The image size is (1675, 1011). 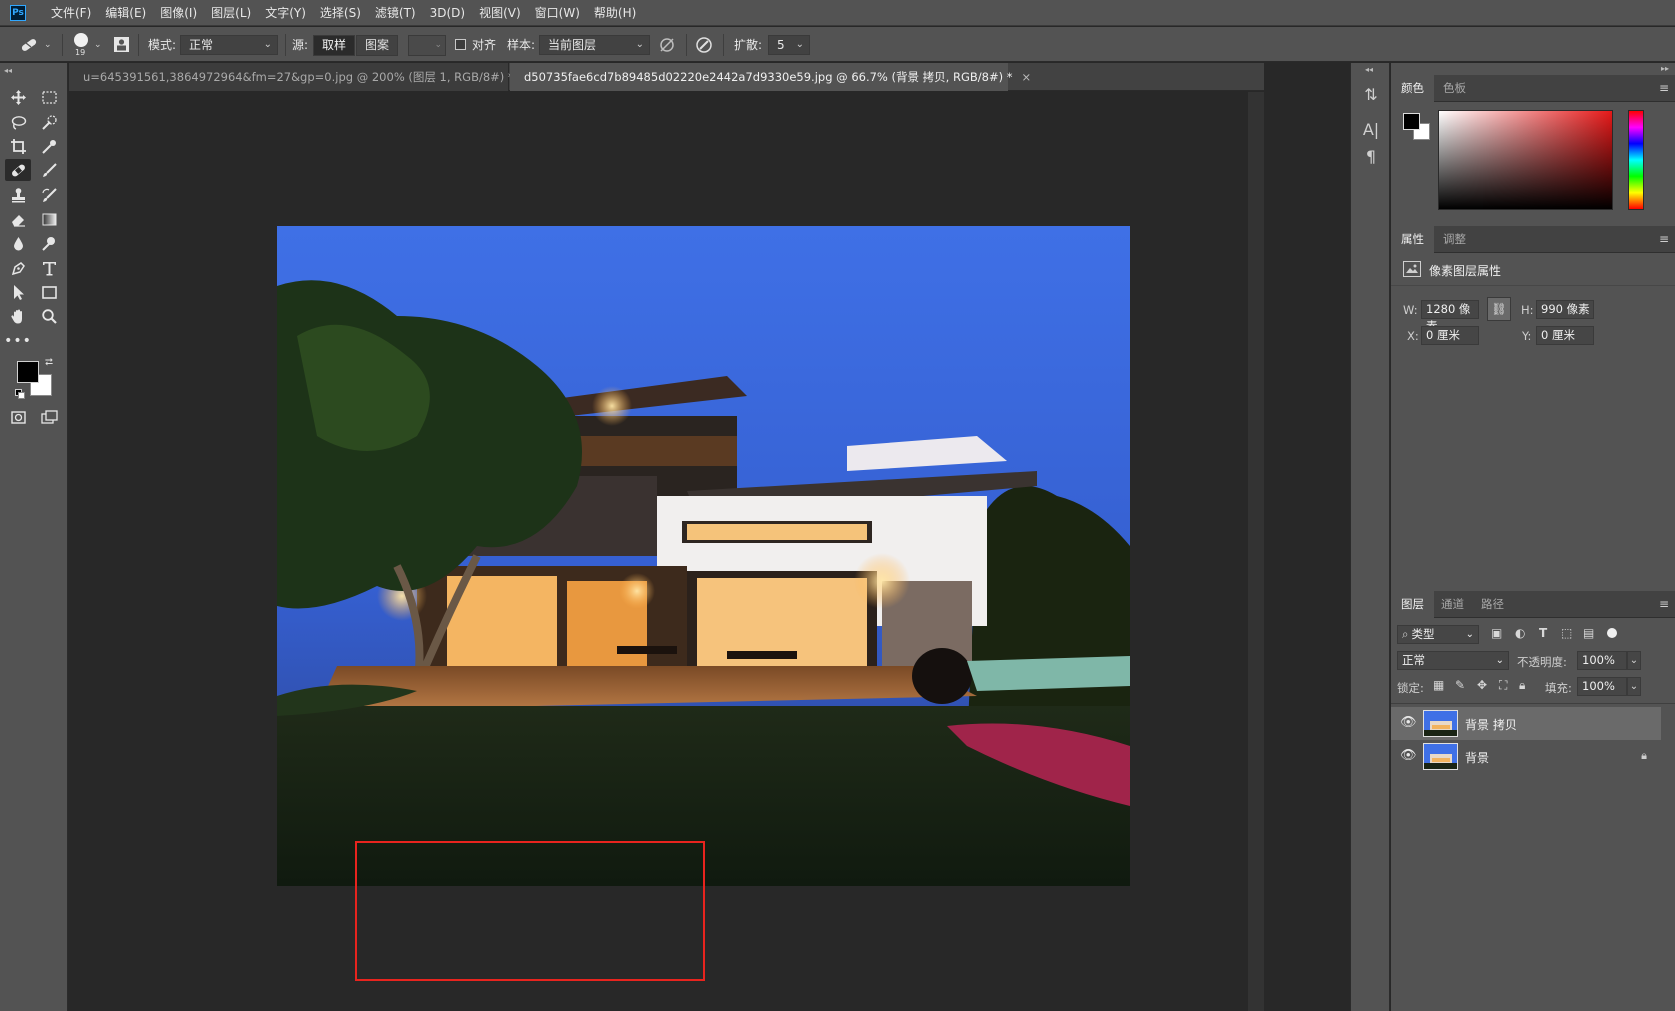 What do you see at coordinates (1602, 660) in the screenshot?
I see `opacity-field: 100%` at bounding box center [1602, 660].